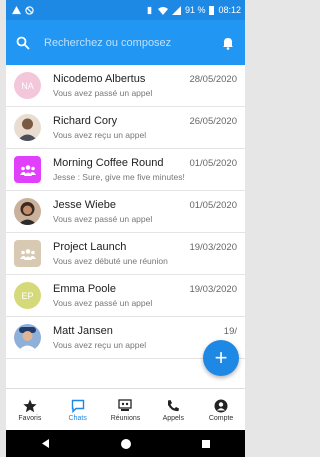 The image size is (320, 457). Describe the element at coordinates (132, 43) in the screenshot. I see `search-input: Recherchez ou composez` at that location.